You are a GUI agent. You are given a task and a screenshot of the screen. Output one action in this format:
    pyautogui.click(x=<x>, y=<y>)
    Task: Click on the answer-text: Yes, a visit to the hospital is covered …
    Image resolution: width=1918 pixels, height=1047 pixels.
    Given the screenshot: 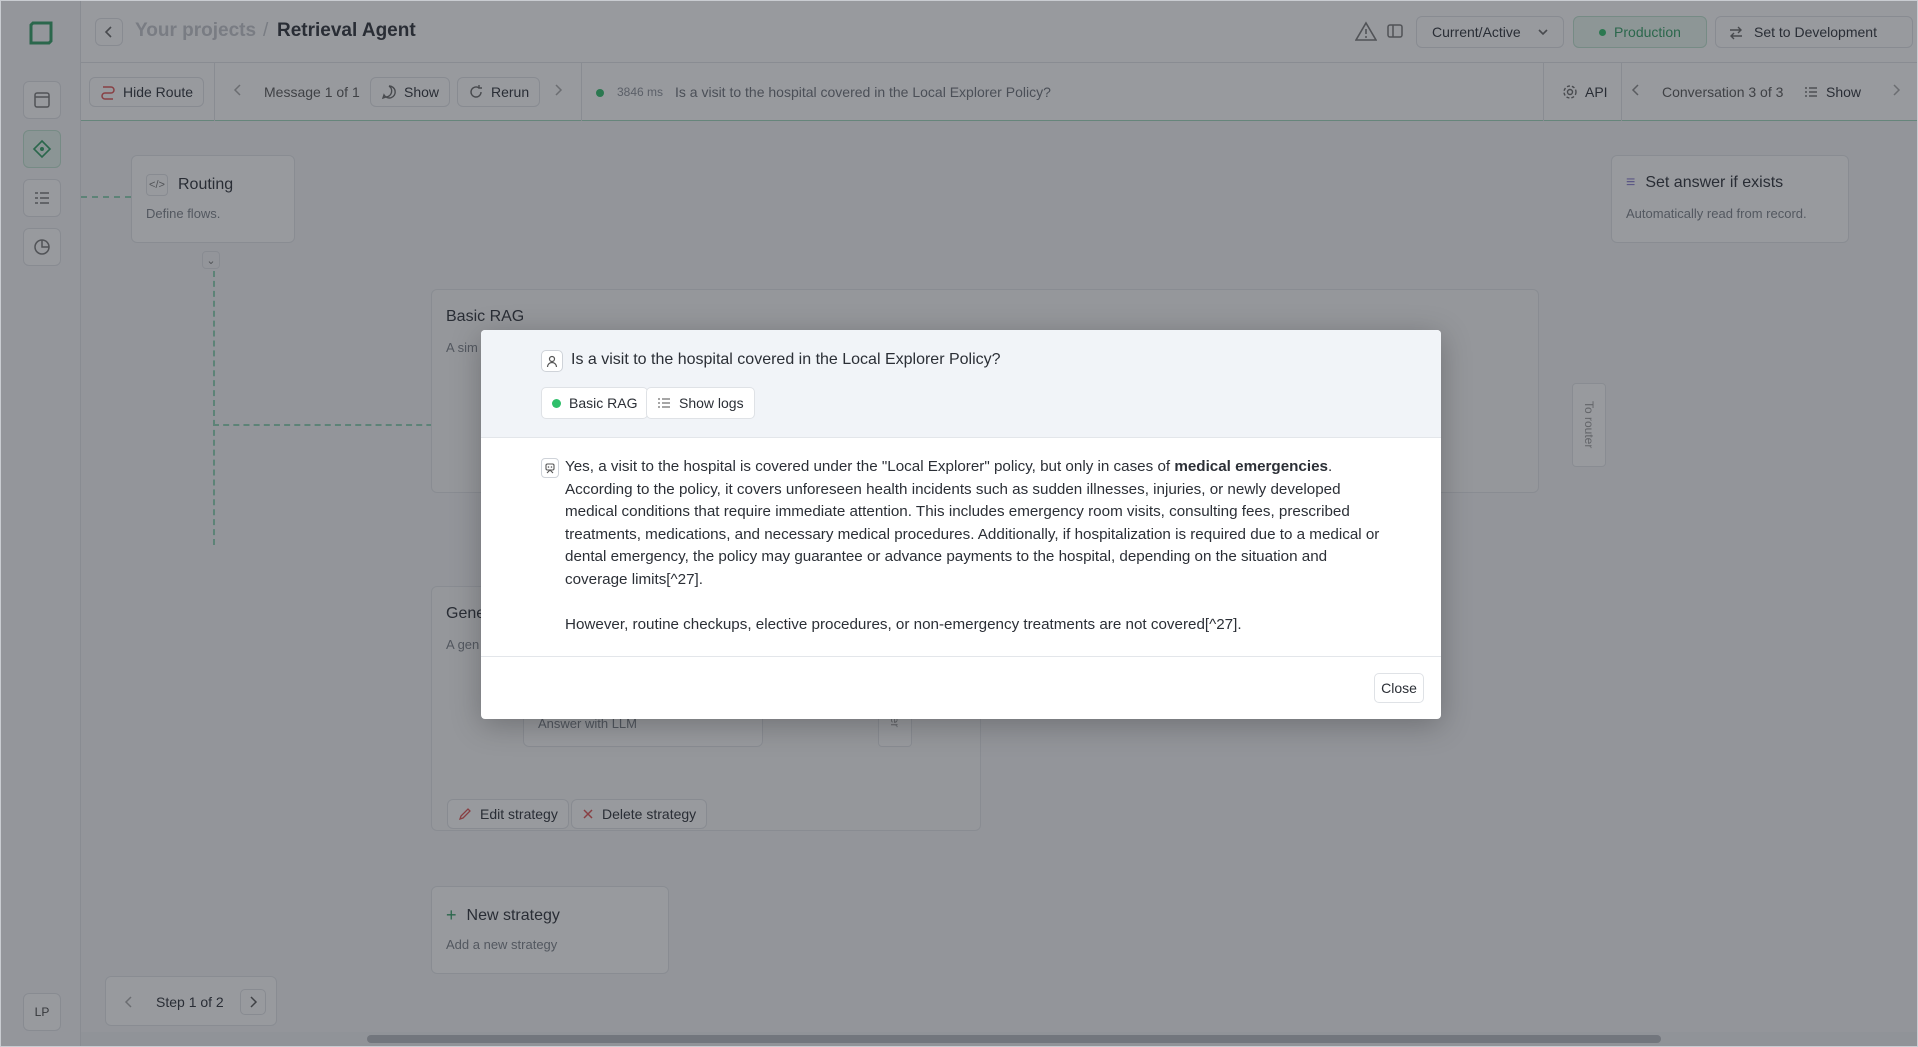 What is the action you would take?
    pyautogui.click(x=870, y=466)
    